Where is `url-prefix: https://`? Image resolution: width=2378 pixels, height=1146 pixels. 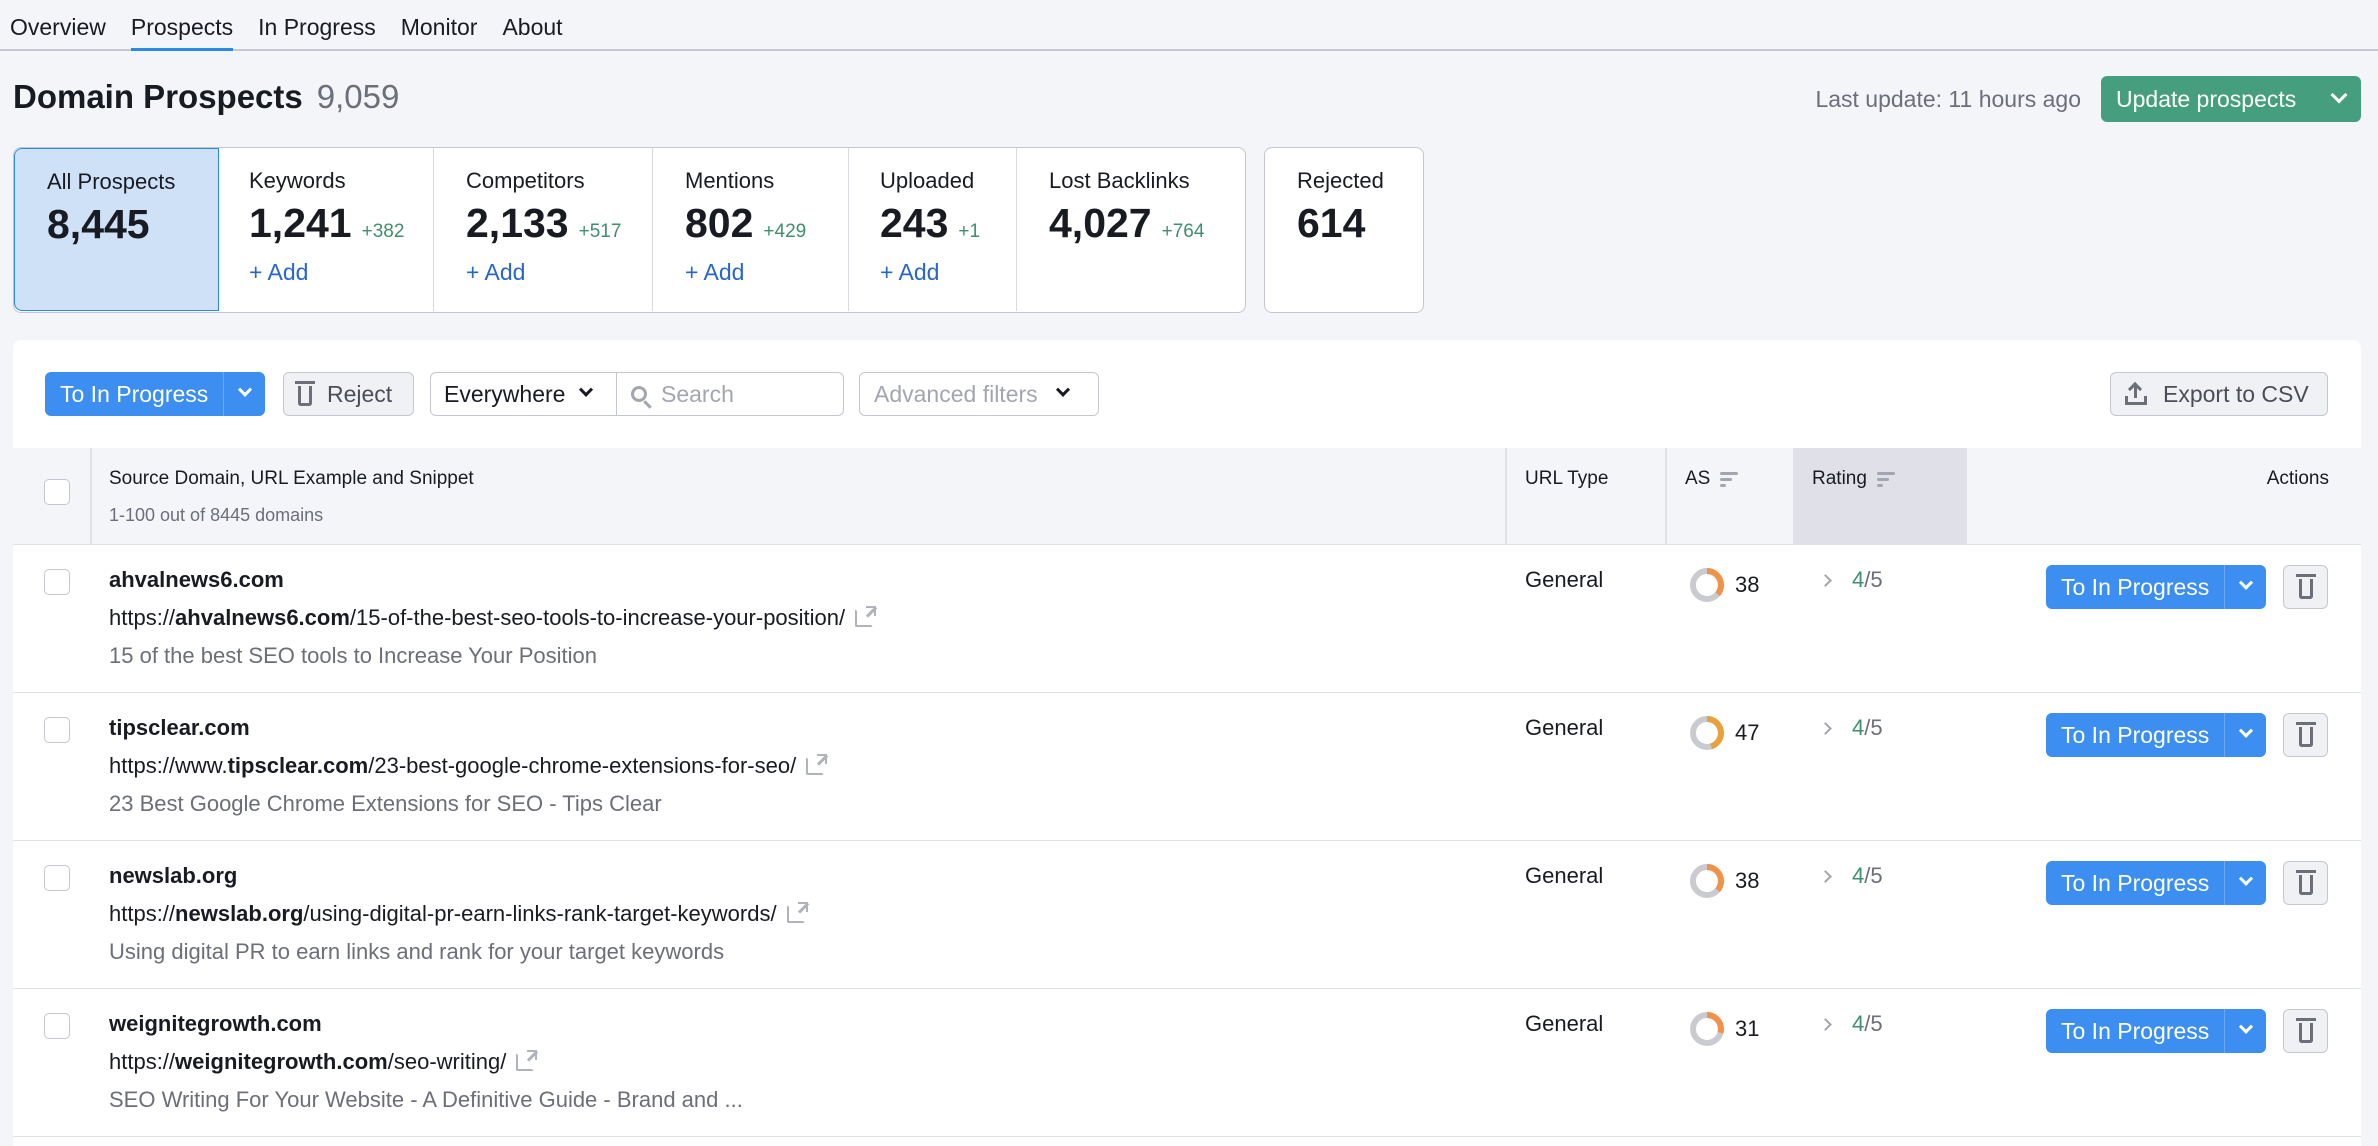
url-prefix: https:// is located at coordinates (142, 617).